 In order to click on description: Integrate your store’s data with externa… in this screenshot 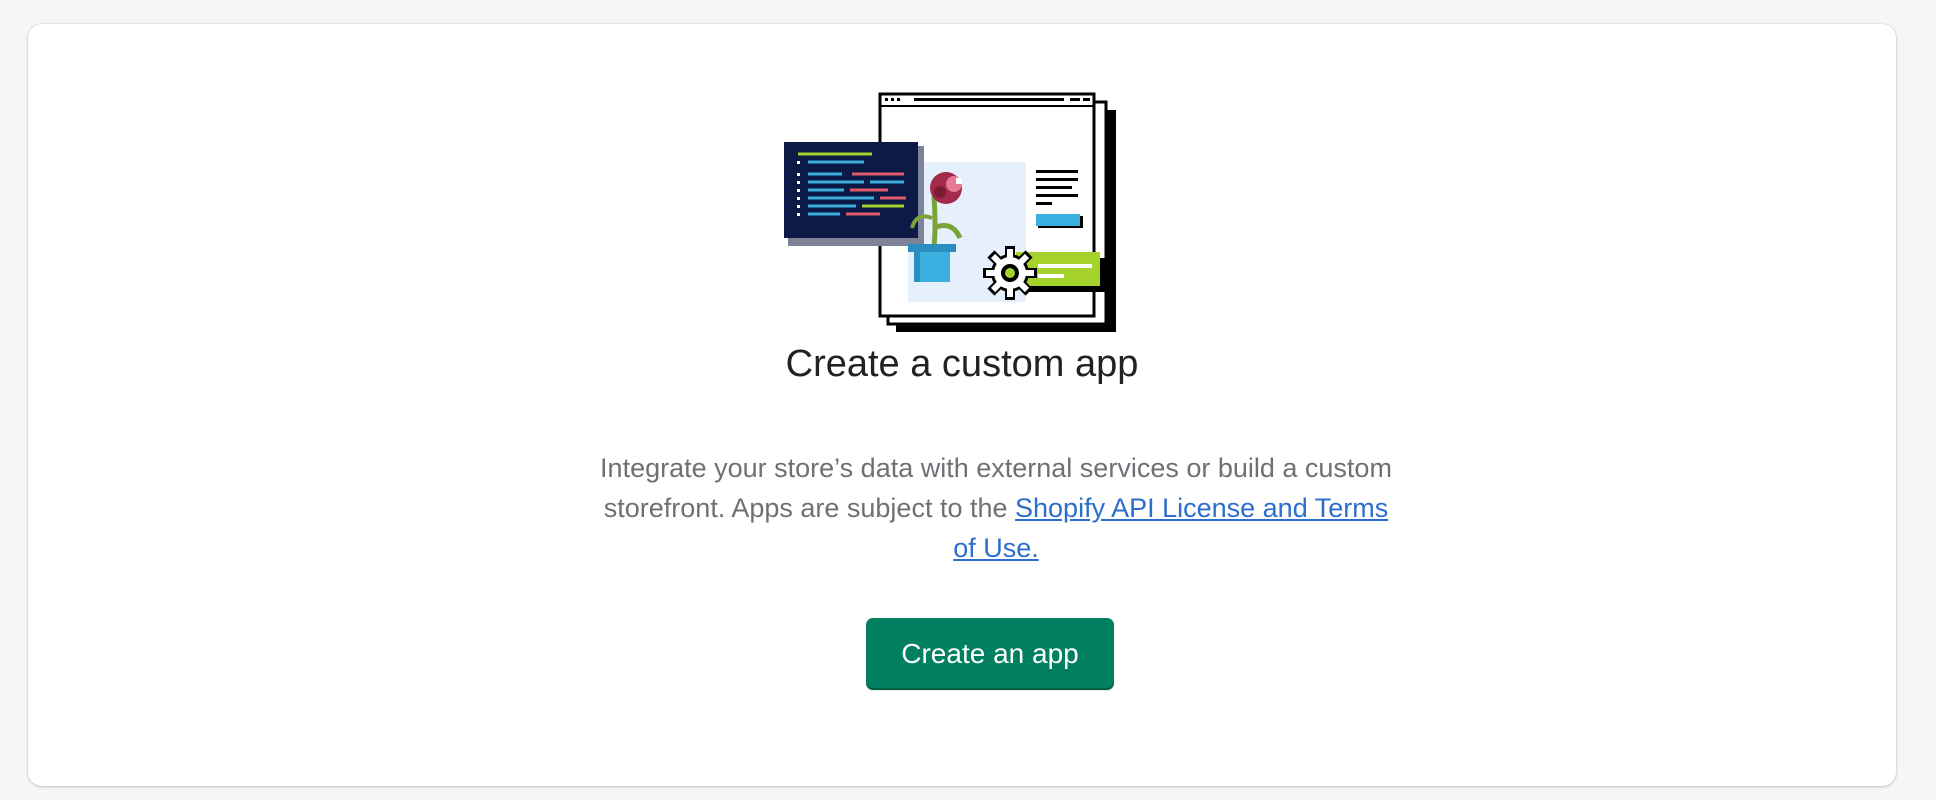, I will do `click(996, 508)`.